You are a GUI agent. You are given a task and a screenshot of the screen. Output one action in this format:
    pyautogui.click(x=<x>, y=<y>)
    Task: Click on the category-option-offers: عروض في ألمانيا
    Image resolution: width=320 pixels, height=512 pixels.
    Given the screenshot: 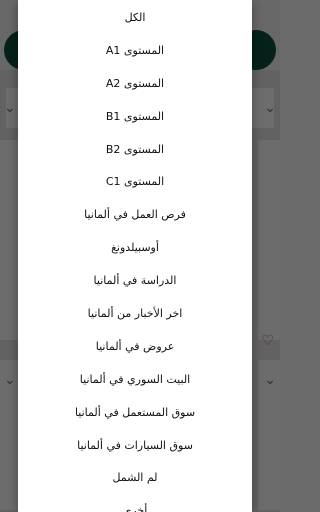 What is the action you would take?
    pyautogui.click(x=135, y=346)
    